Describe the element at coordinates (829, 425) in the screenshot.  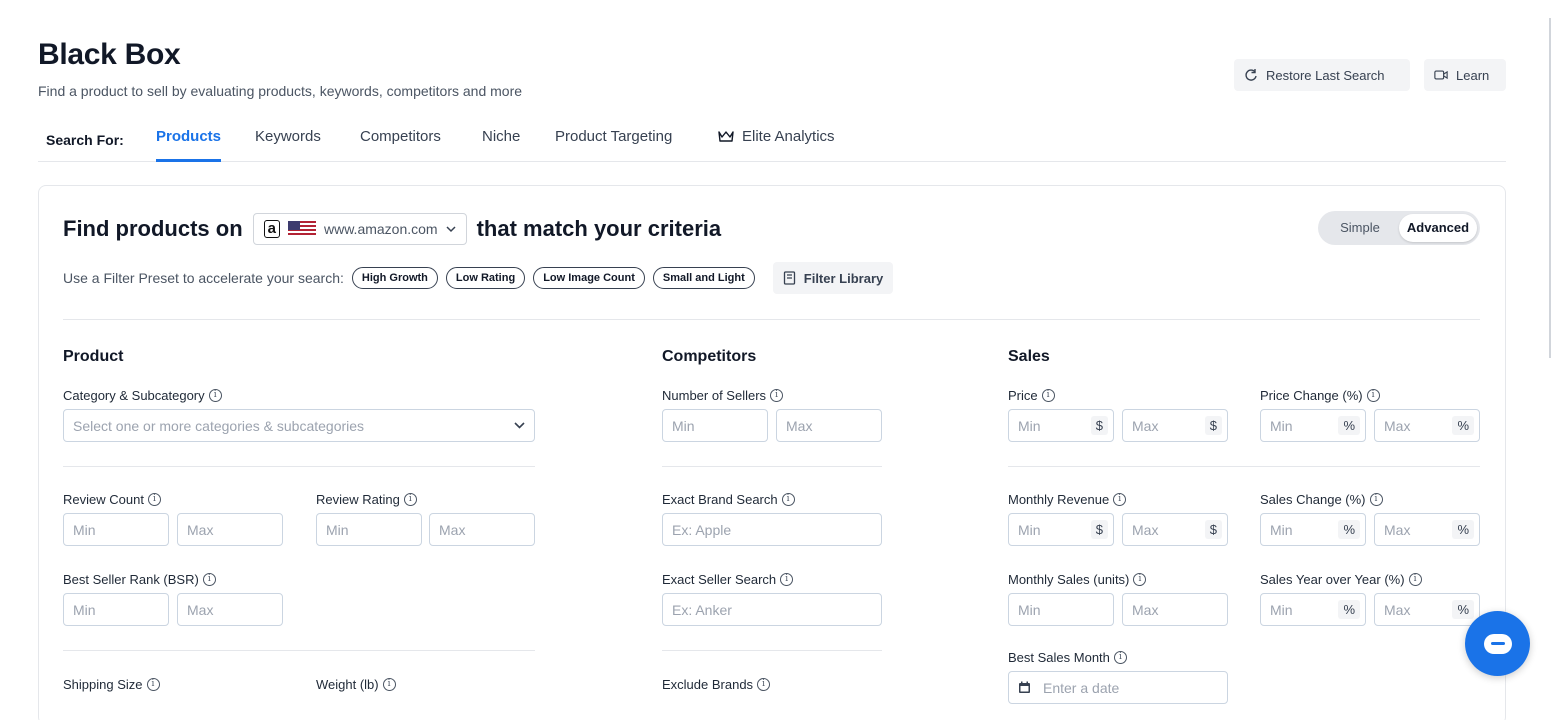
I see `num-sellers-max: Max` at that location.